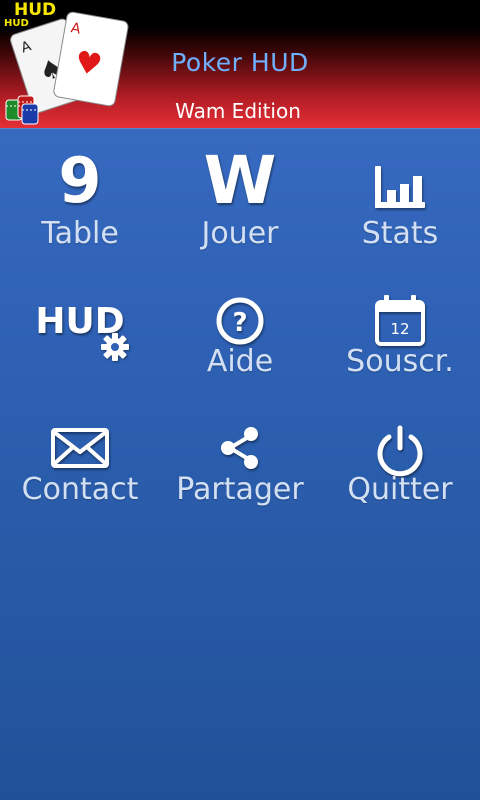 The height and width of the screenshot is (800, 480). I want to click on menu-item-table-label: Table, so click(80, 233).